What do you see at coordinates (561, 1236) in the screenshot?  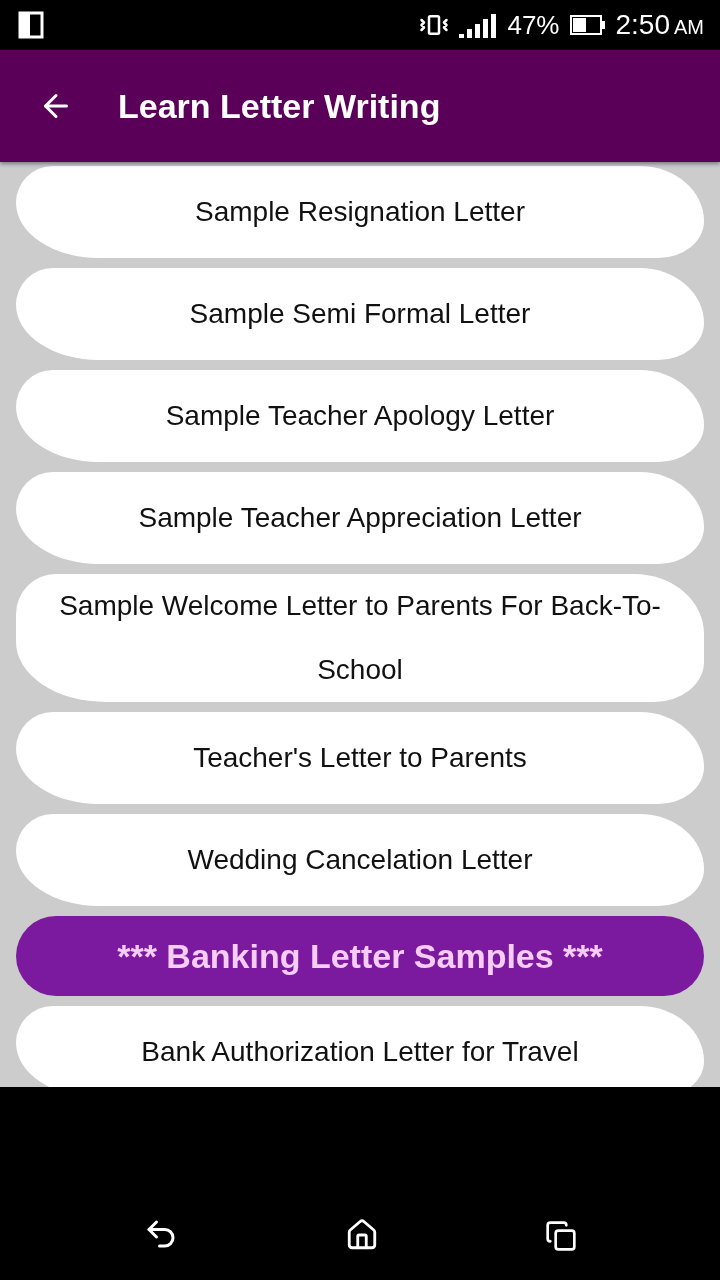 I see `recent-apps-icon` at bounding box center [561, 1236].